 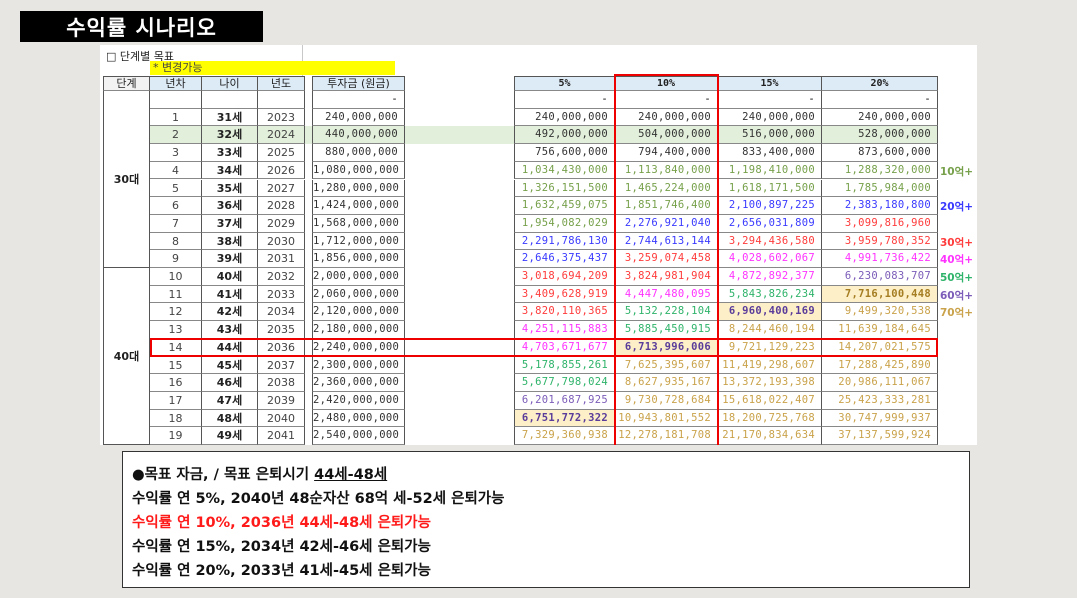 I want to click on year-number-cell: 10, so click(x=176, y=277).